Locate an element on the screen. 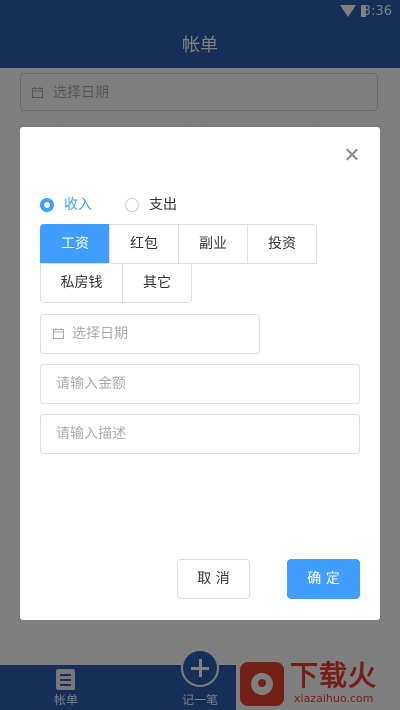 The image size is (400, 710). category-button: 私房钱 is located at coordinates (81, 283).